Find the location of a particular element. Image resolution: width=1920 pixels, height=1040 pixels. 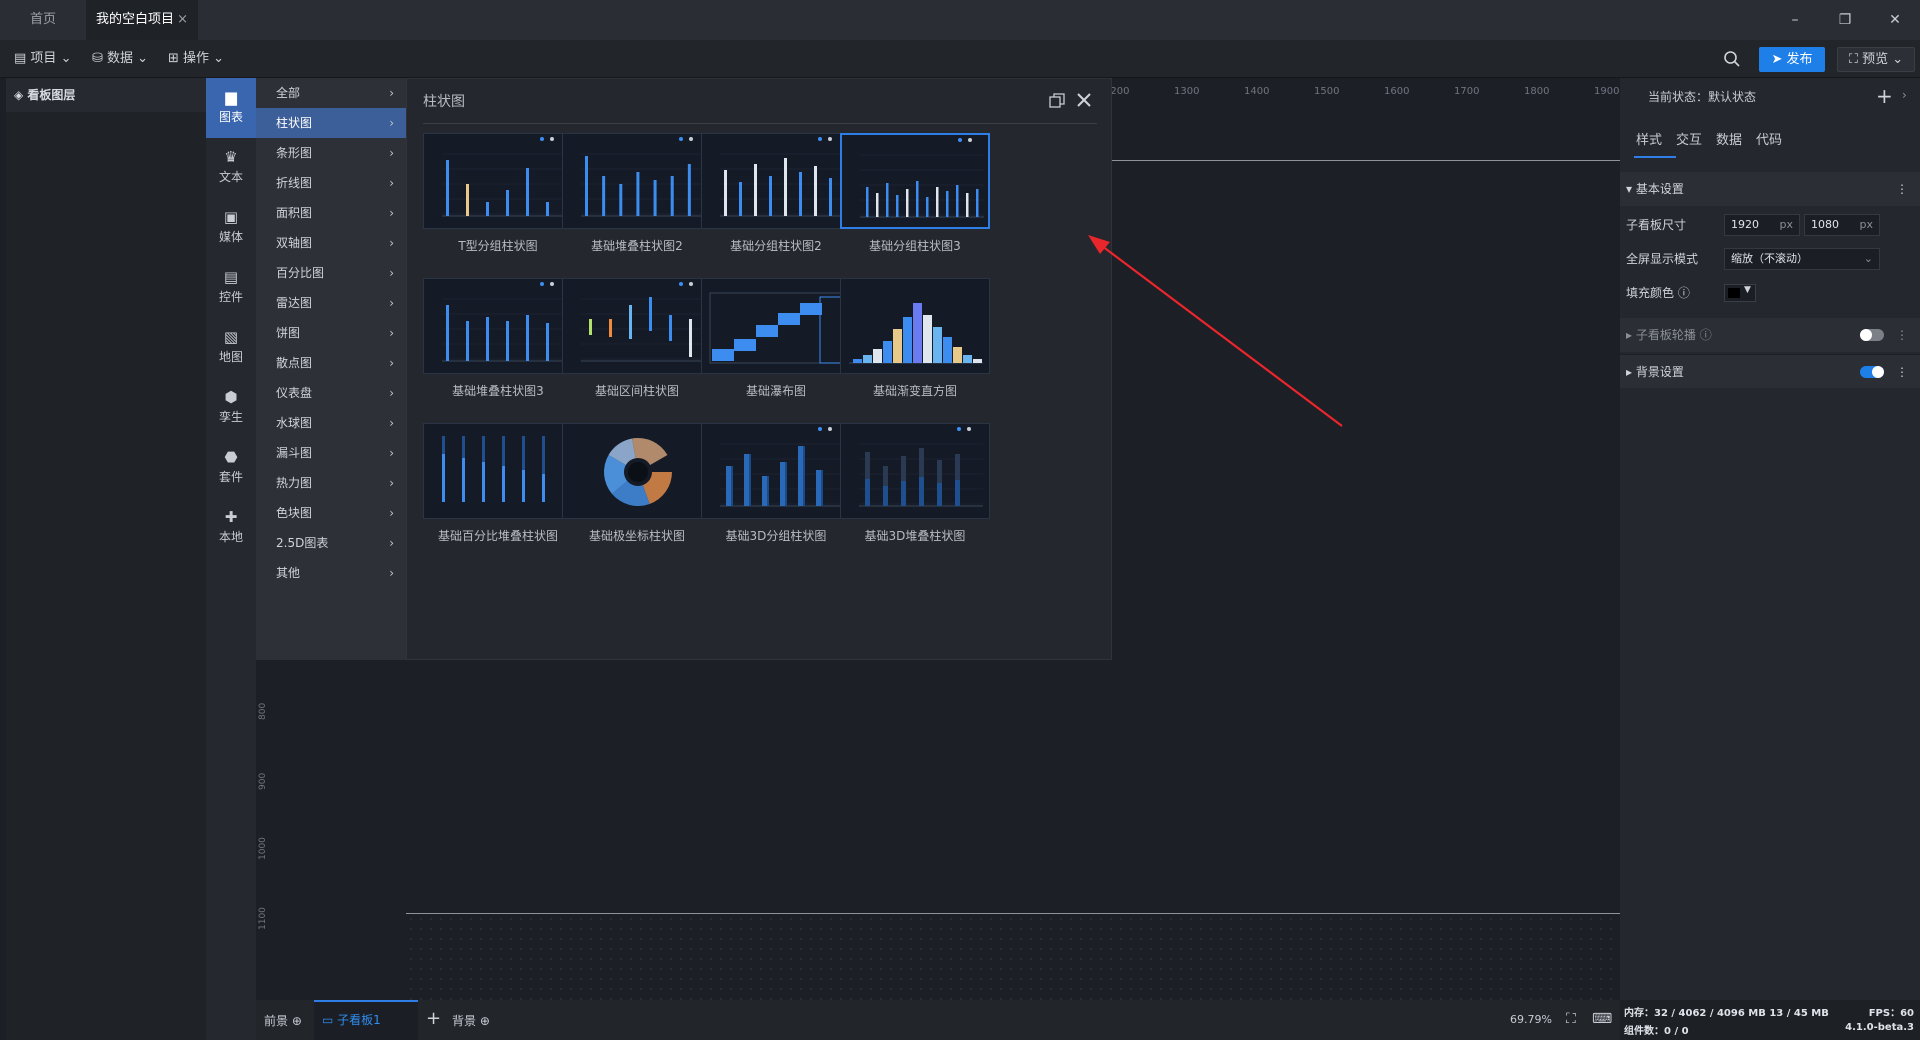

category-item: 色块图 › is located at coordinates (331, 513).